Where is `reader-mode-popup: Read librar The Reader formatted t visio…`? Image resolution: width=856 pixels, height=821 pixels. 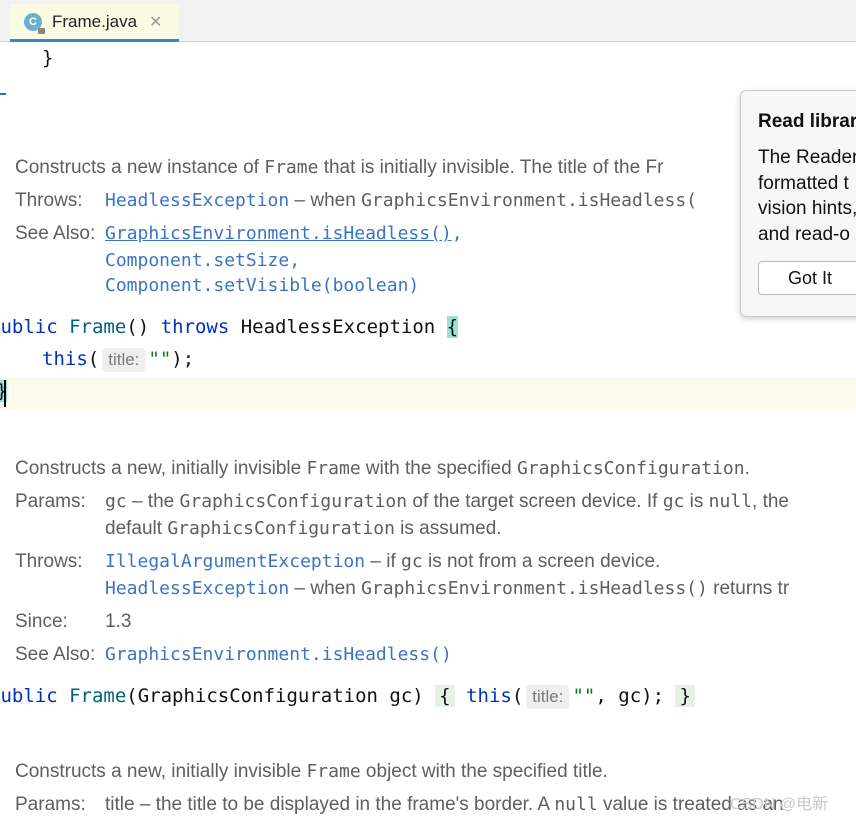
reader-mode-popup: Read librar The Reader formatted t visio… is located at coordinates (798, 203).